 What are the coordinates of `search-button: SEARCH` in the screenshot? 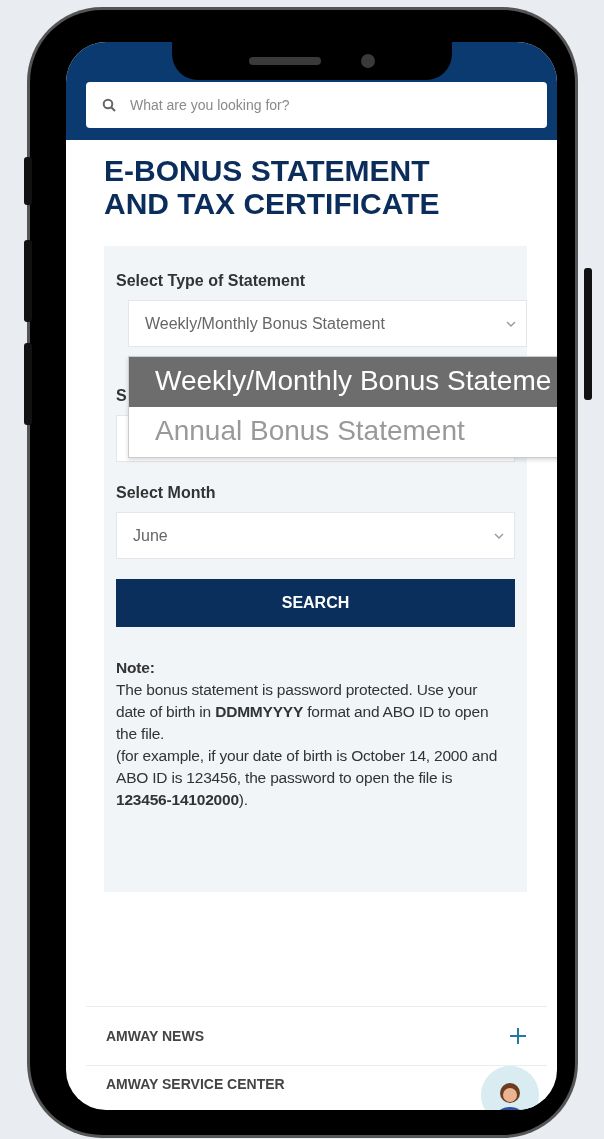 It's located at (315, 603).